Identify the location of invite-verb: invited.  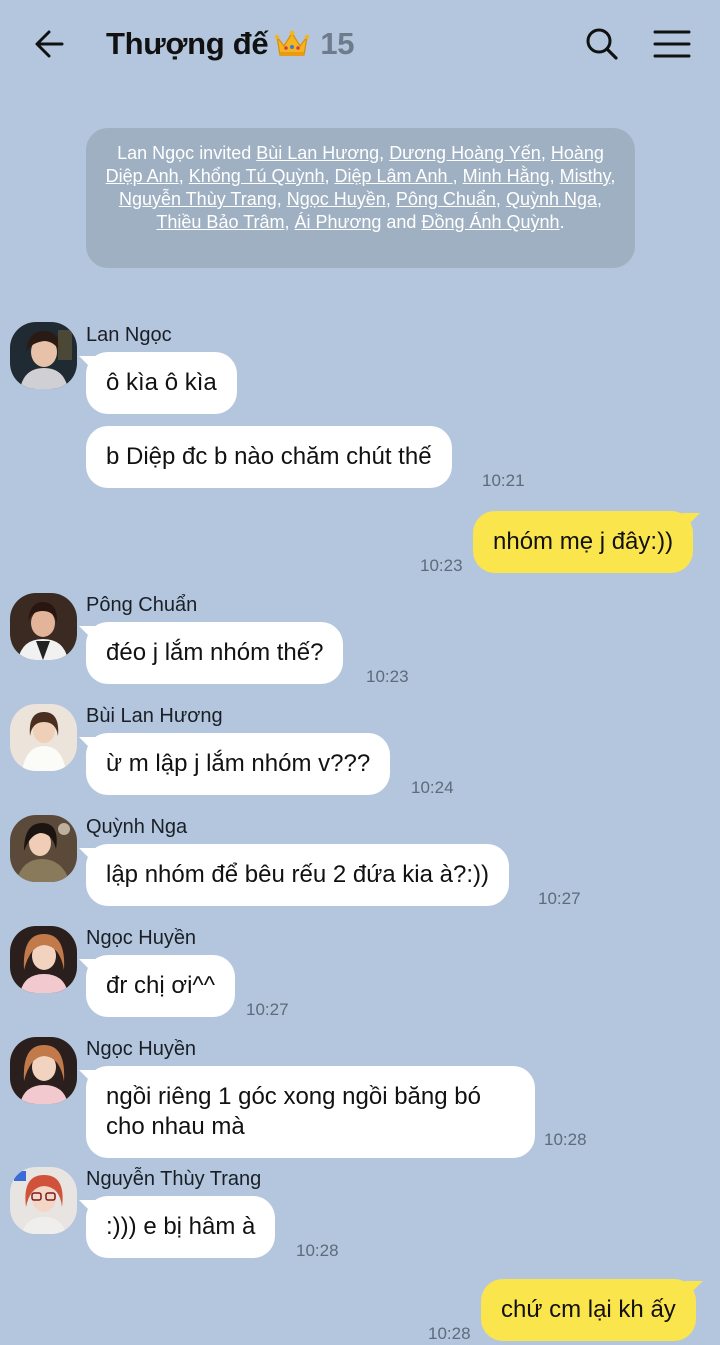
(225, 153).